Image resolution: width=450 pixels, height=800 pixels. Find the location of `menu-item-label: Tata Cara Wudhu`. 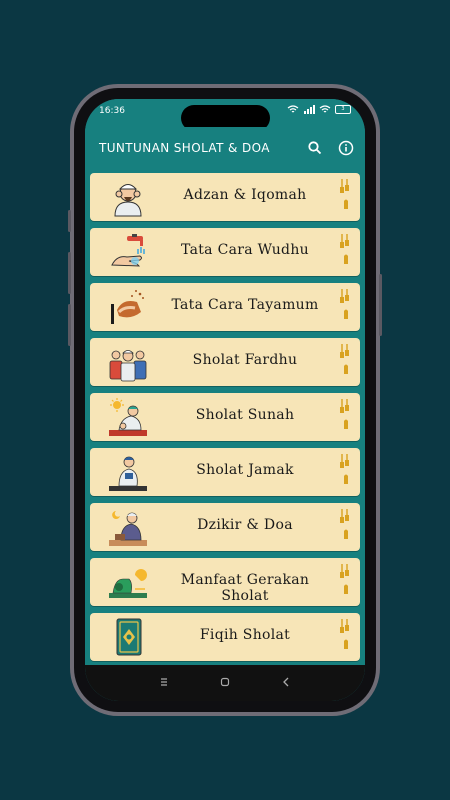

menu-item-label: Tata Cara Wudhu is located at coordinates (245, 250).